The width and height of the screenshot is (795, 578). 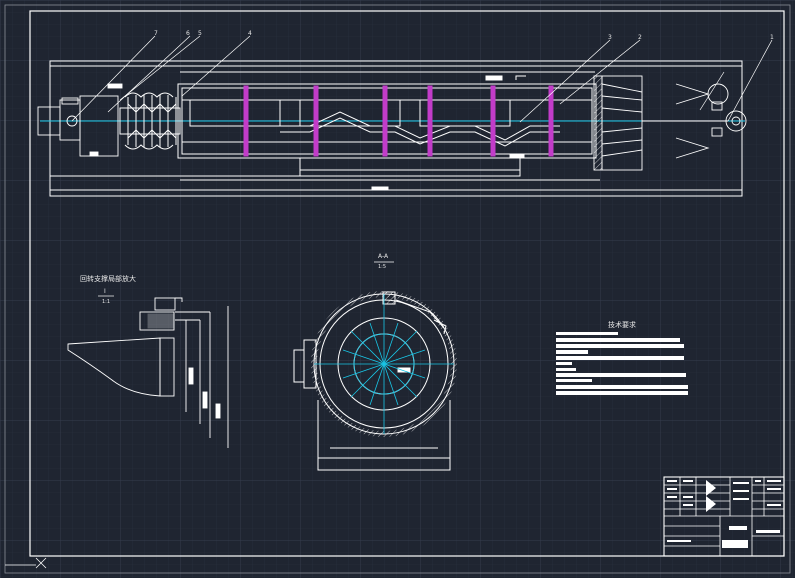 What do you see at coordinates (106, 302) in the screenshot?
I see `detail-scale: 1:1` at bounding box center [106, 302].